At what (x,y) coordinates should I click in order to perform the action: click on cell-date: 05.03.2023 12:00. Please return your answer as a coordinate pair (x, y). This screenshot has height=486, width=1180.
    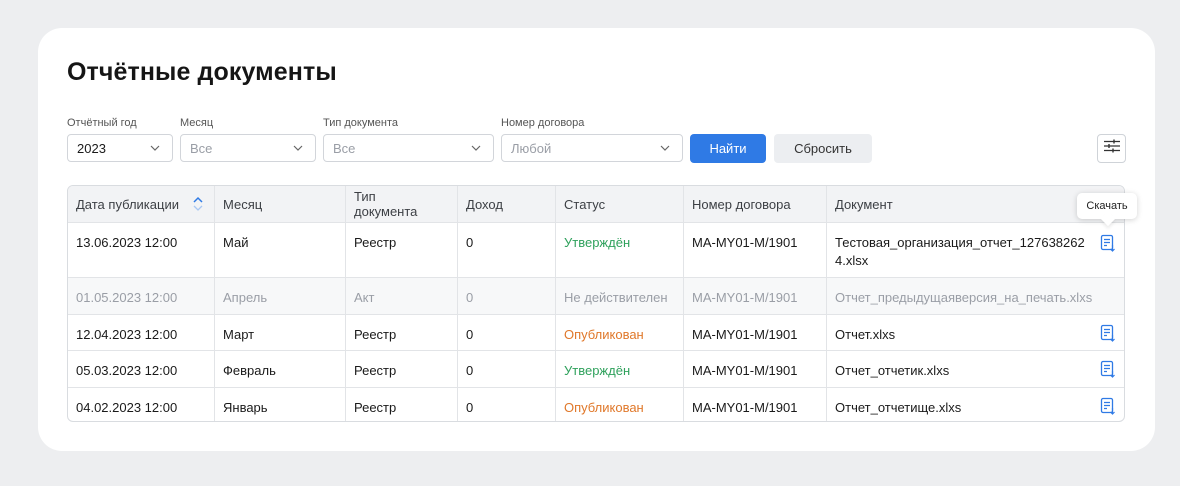
    Looking at the image, I should click on (127, 370).